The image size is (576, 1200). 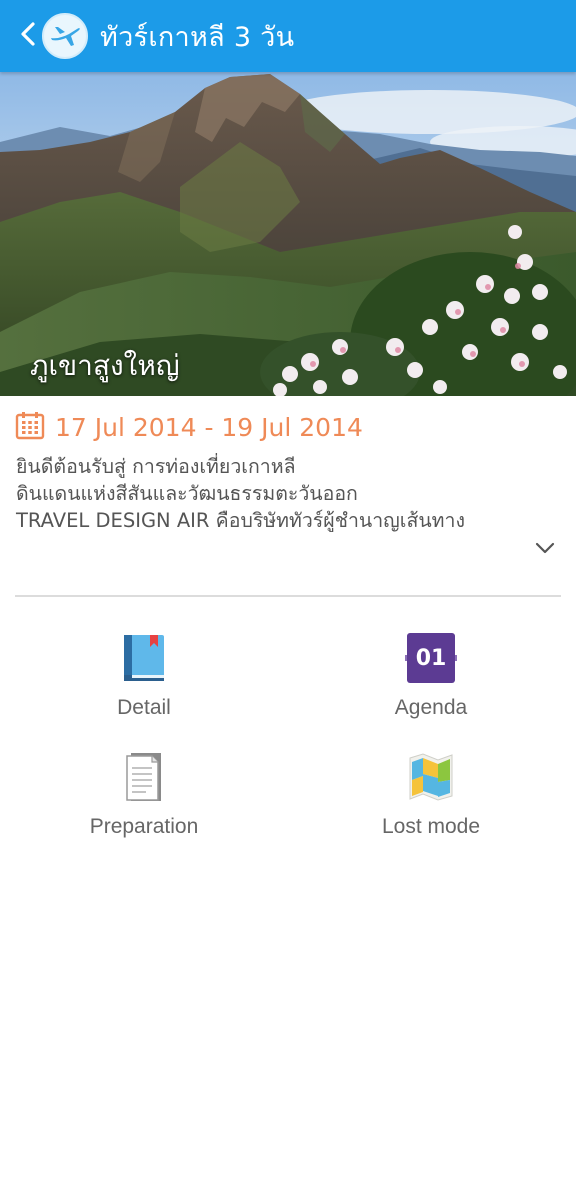 I want to click on calendar-day-icon: 01, so click(x=431, y=658).